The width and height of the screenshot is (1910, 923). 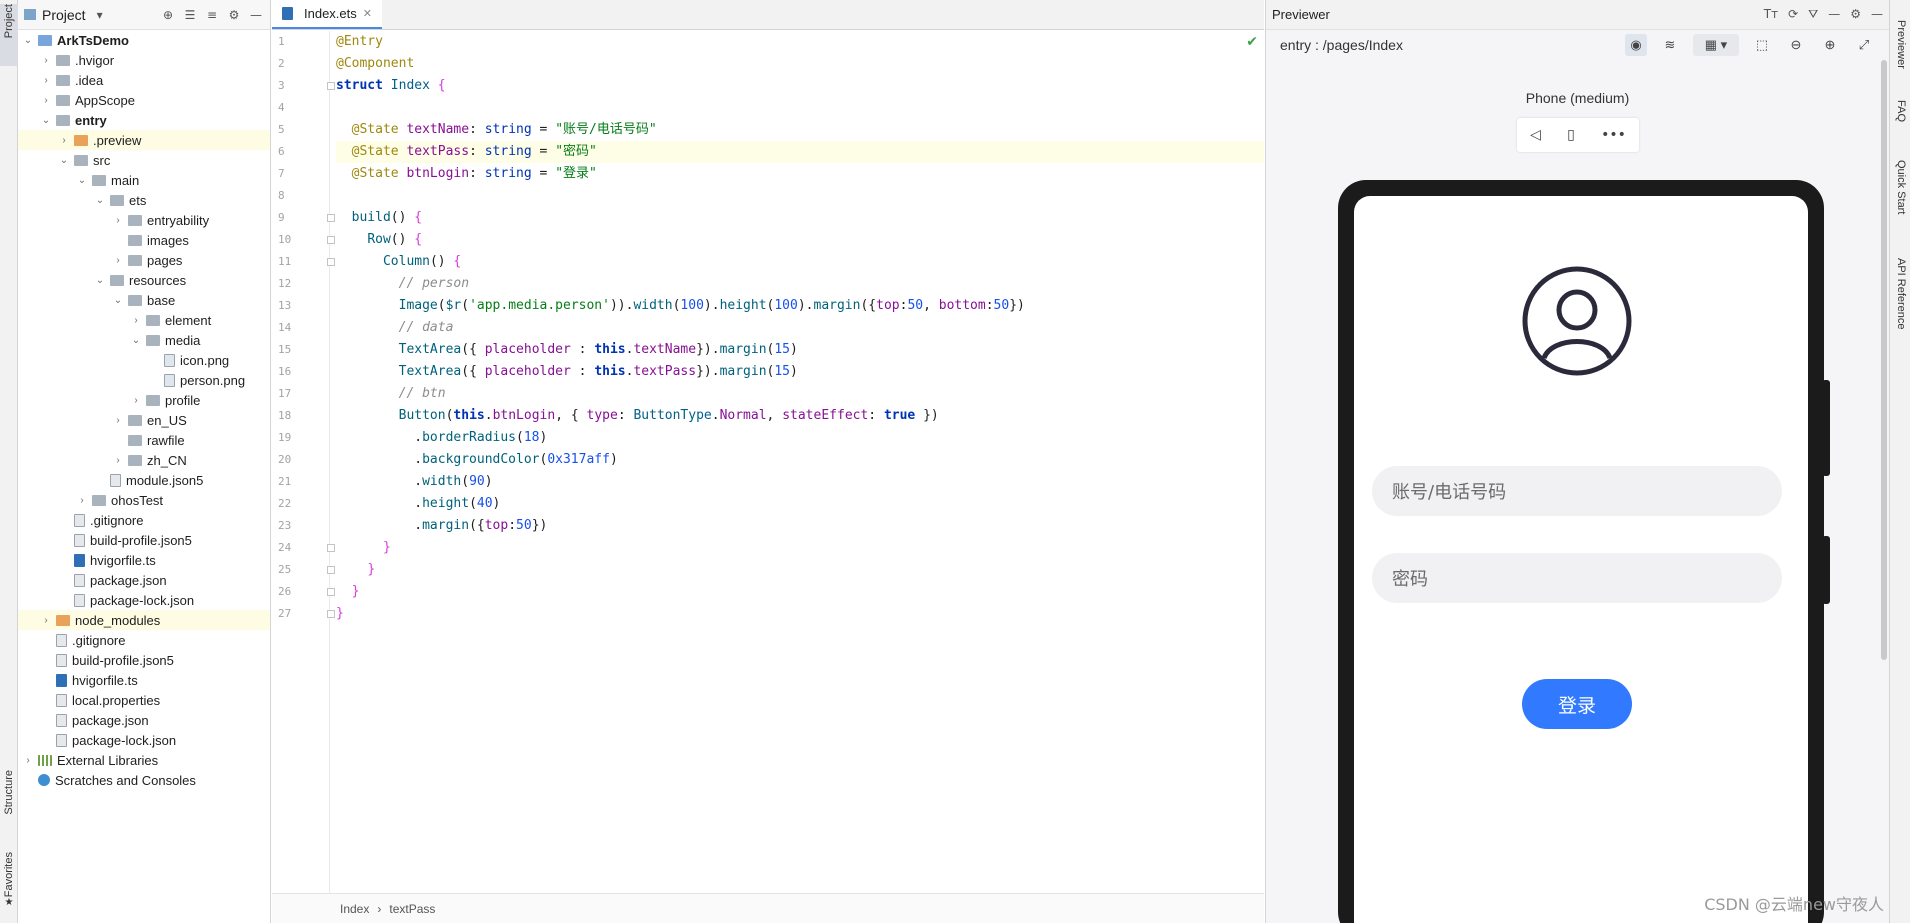 What do you see at coordinates (1901, 44) in the screenshot?
I see `previewer-tool-tab: Previewer` at bounding box center [1901, 44].